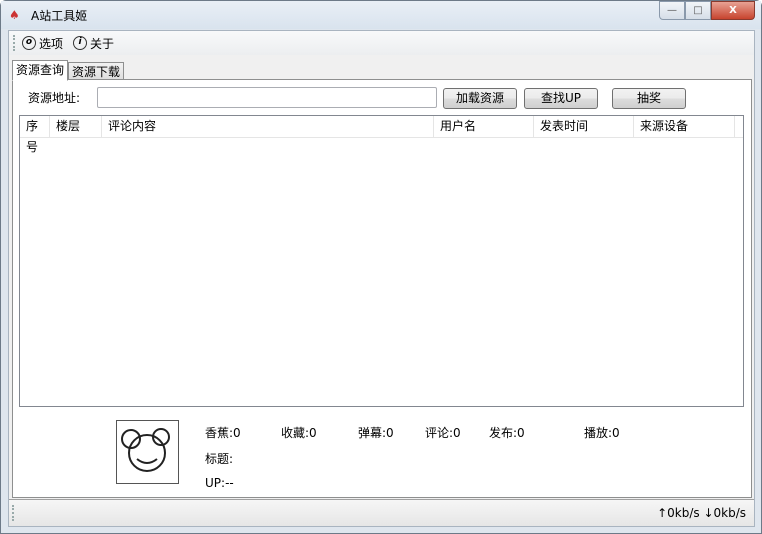 This screenshot has width=762, height=534. What do you see at coordinates (14, 15) in the screenshot?
I see `app-icon: ♠` at bounding box center [14, 15].